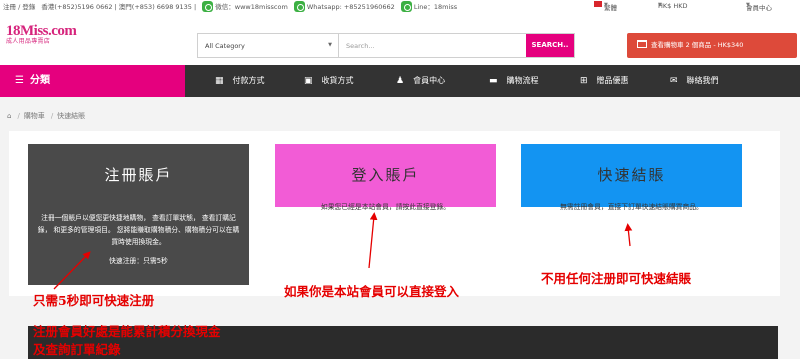 The height and width of the screenshot is (359, 800). What do you see at coordinates (616, 278) in the screenshot?
I see `guest-annotation: 不用任何注册即可快速結賬` at bounding box center [616, 278].